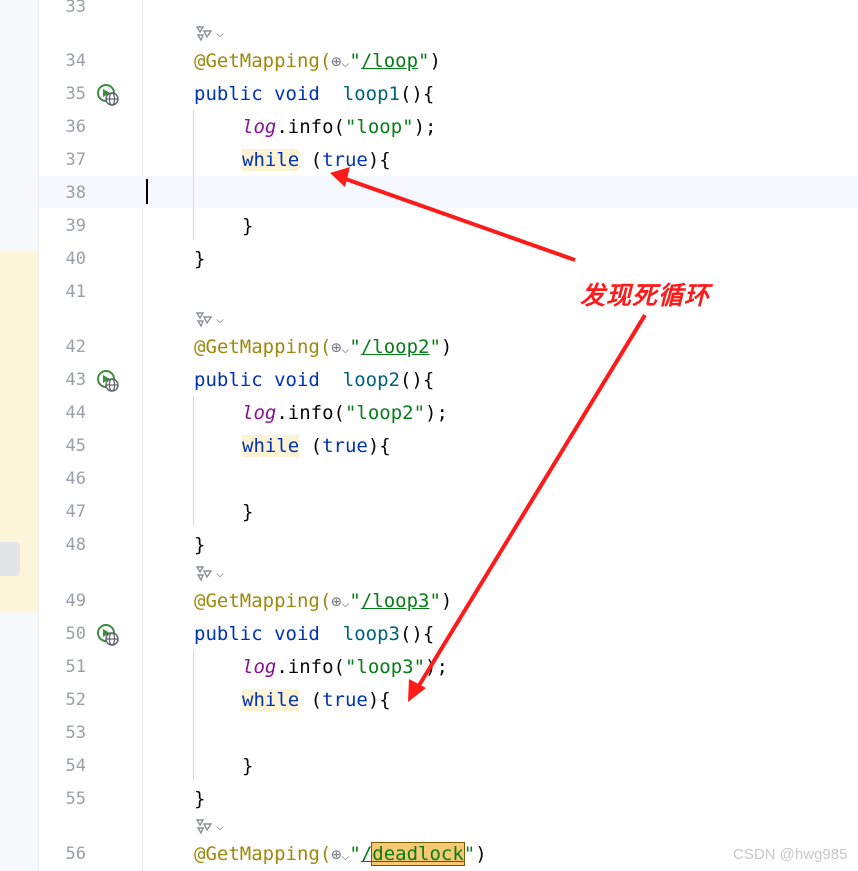 This screenshot has width=858, height=871. I want to click on annotation-note: 发现死循环, so click(645, 295).